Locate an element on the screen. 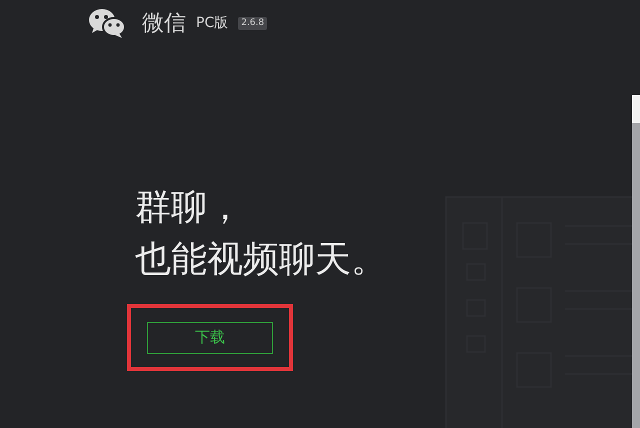  edition-label: PC版 is located at coordinates (212, 23).